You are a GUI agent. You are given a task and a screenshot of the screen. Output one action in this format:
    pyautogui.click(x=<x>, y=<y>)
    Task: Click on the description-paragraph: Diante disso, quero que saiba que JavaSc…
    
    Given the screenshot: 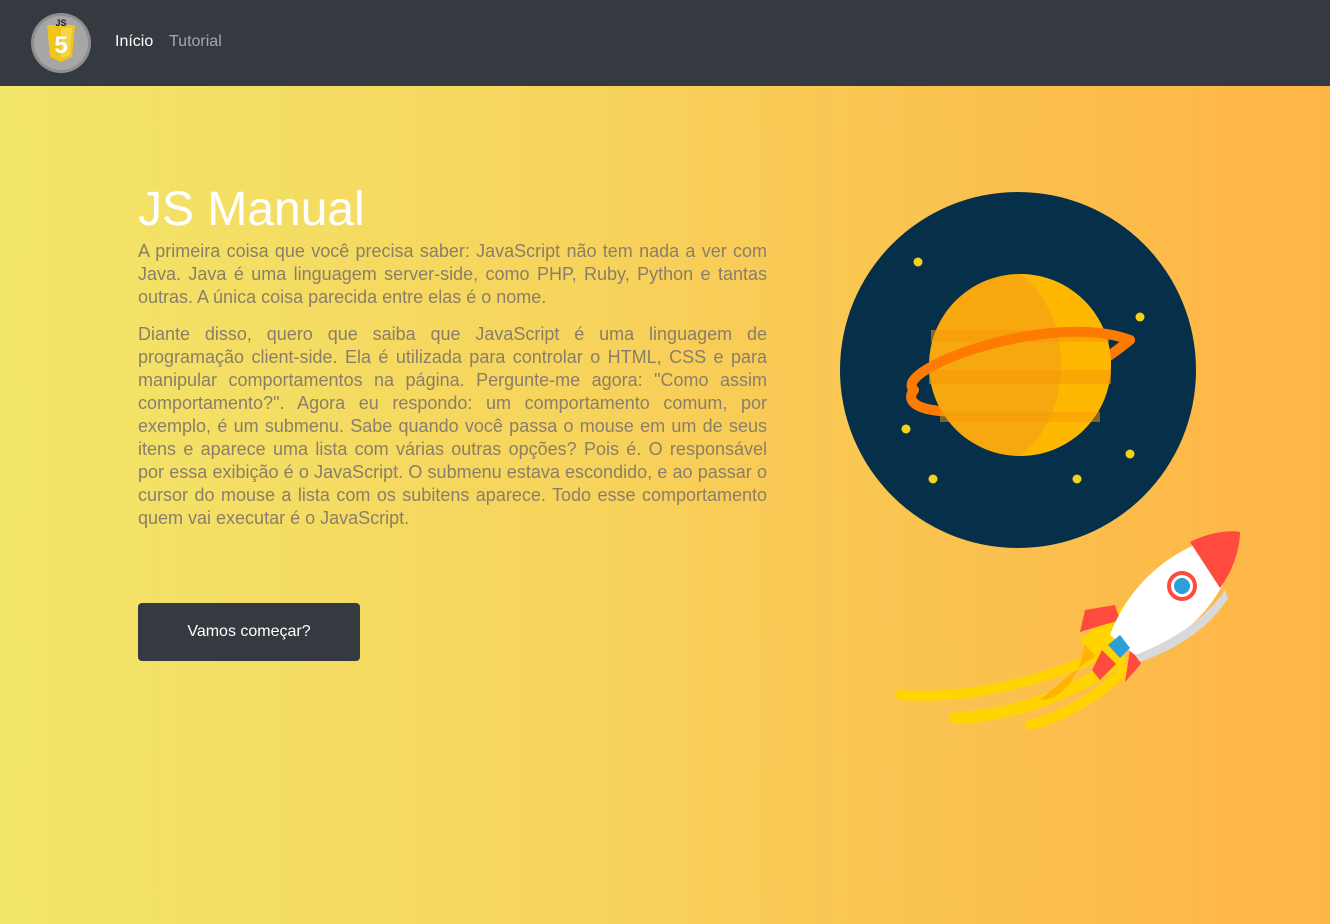 What is the action you would take?
    pyautogui.click(x=452, y=426)
    